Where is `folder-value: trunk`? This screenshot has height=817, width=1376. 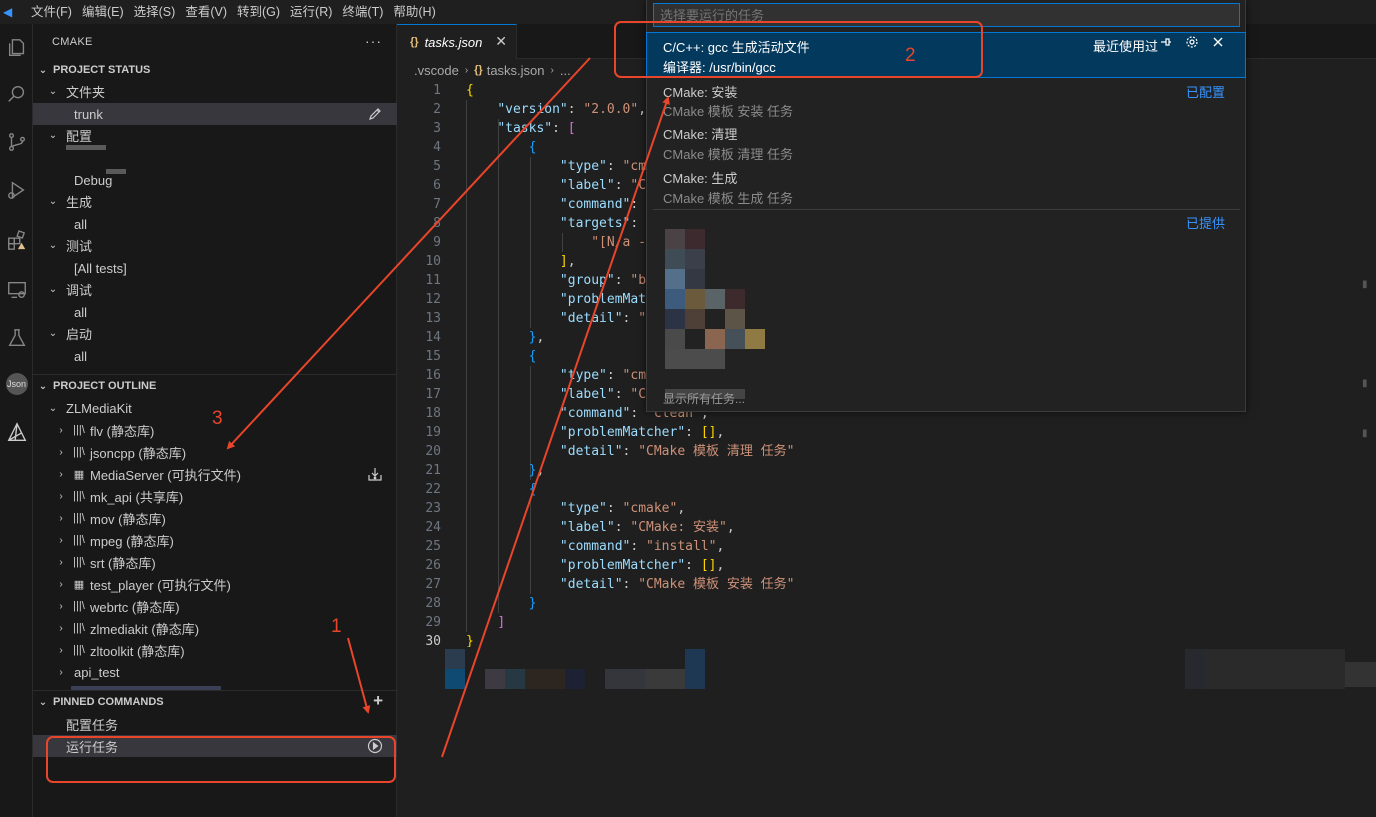 folder-value: trunk is located at coordinates (88, 114).